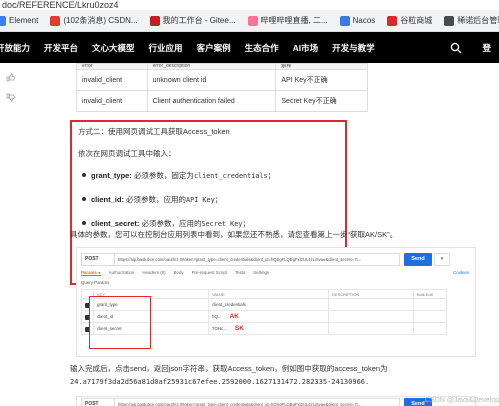  Describe the element at coordinates (11, 234) in the screenshot. I see `left-toolbar` at that location.